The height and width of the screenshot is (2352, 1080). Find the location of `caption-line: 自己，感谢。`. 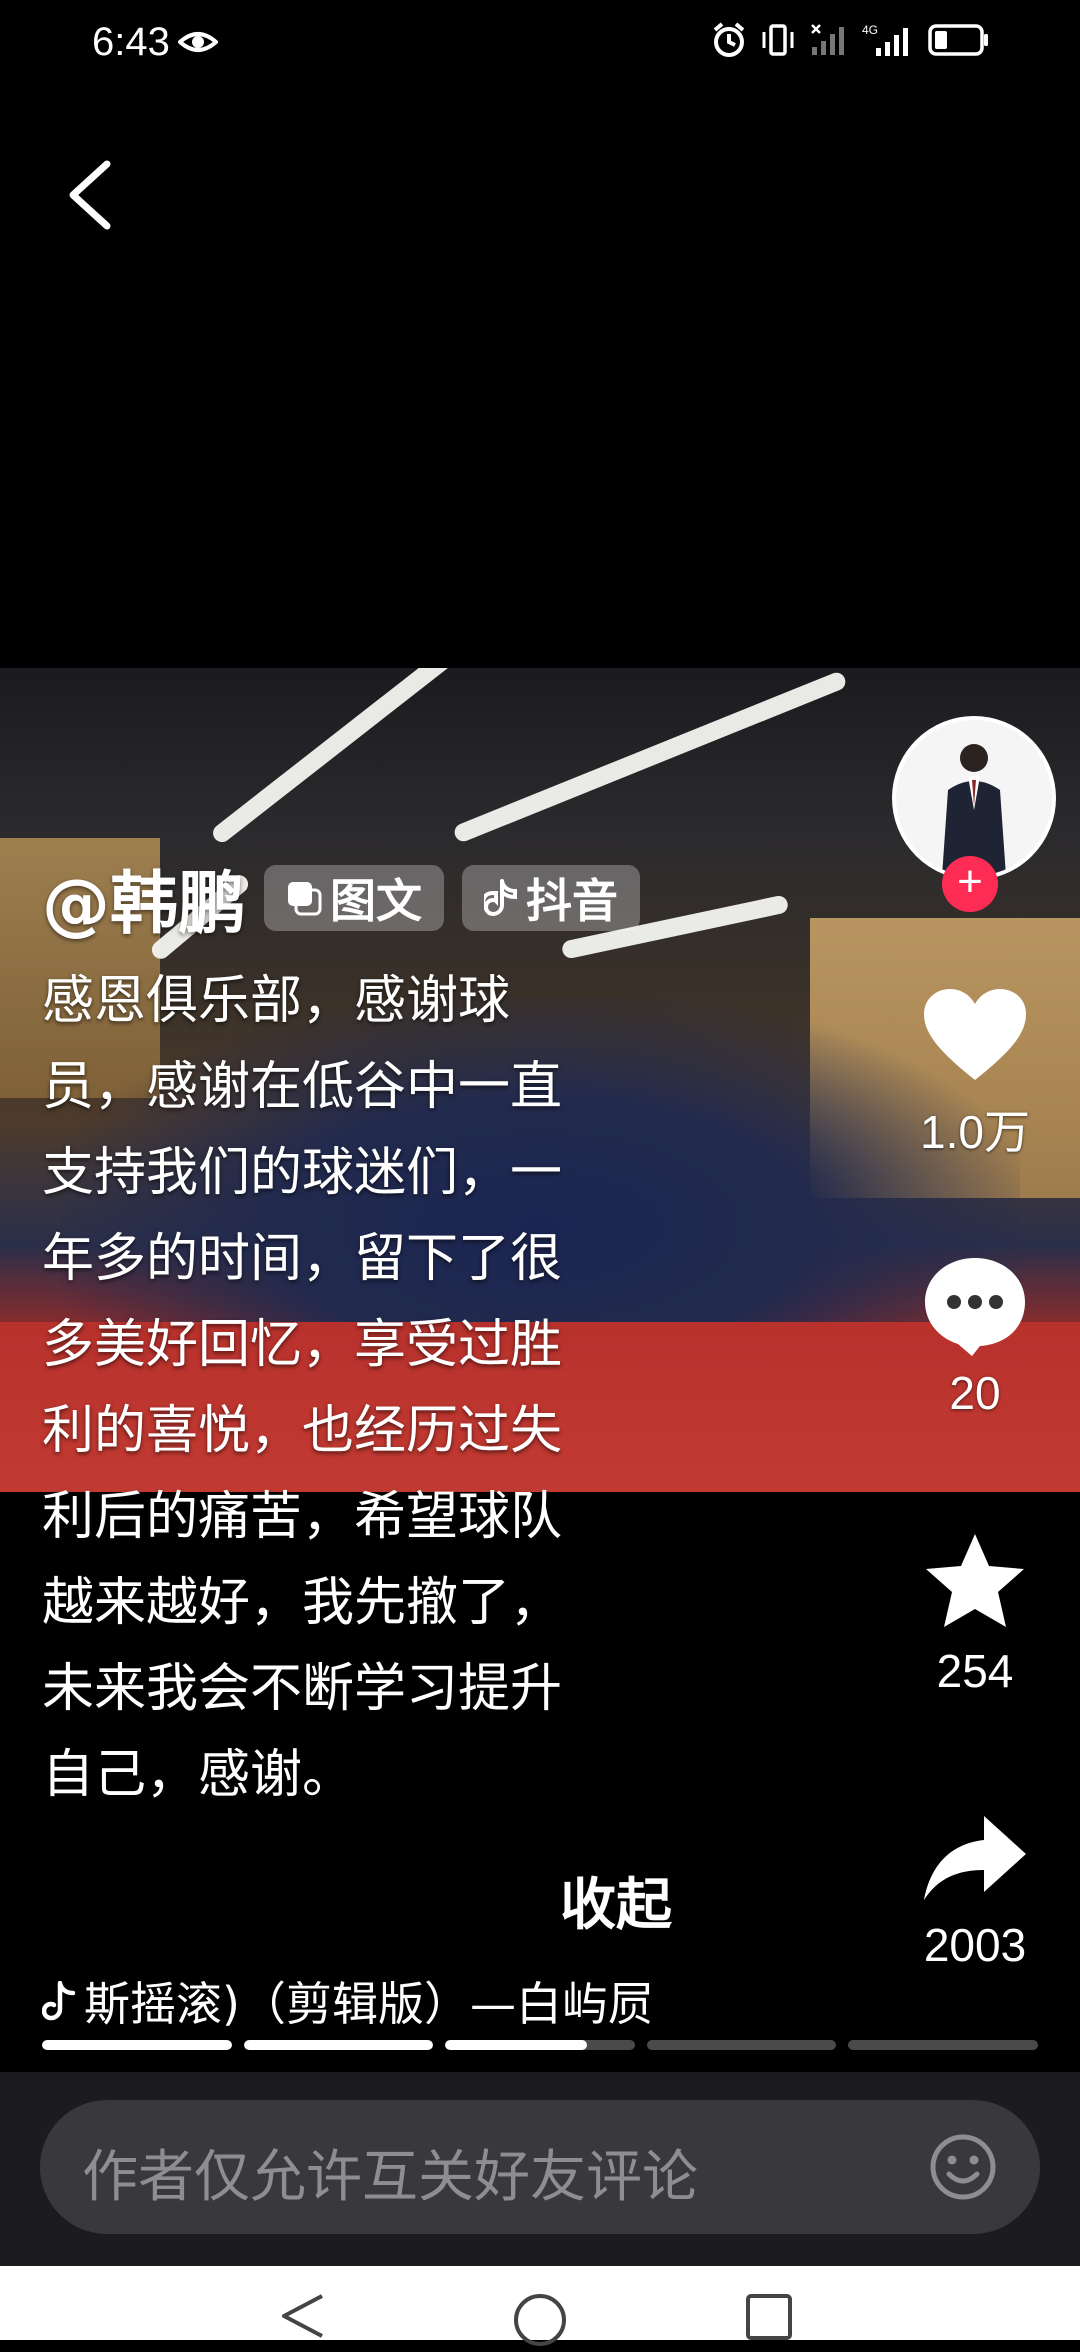

caption-line: 自己，感谢。 is located at coordinates (198, 1775).